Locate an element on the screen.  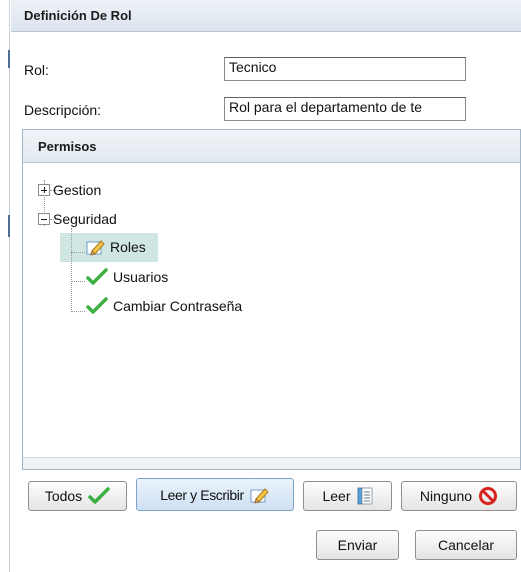
tree-node-label: Usuarios is located at coordinates (141, 277).